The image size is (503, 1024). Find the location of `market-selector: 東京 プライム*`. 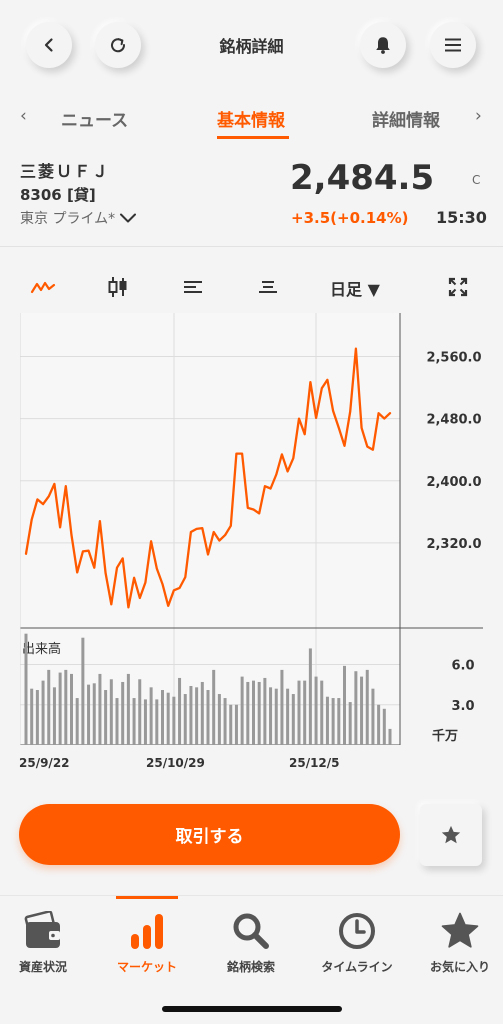

market-selector: 東京 プライム* is located at coordinates (78, 218).